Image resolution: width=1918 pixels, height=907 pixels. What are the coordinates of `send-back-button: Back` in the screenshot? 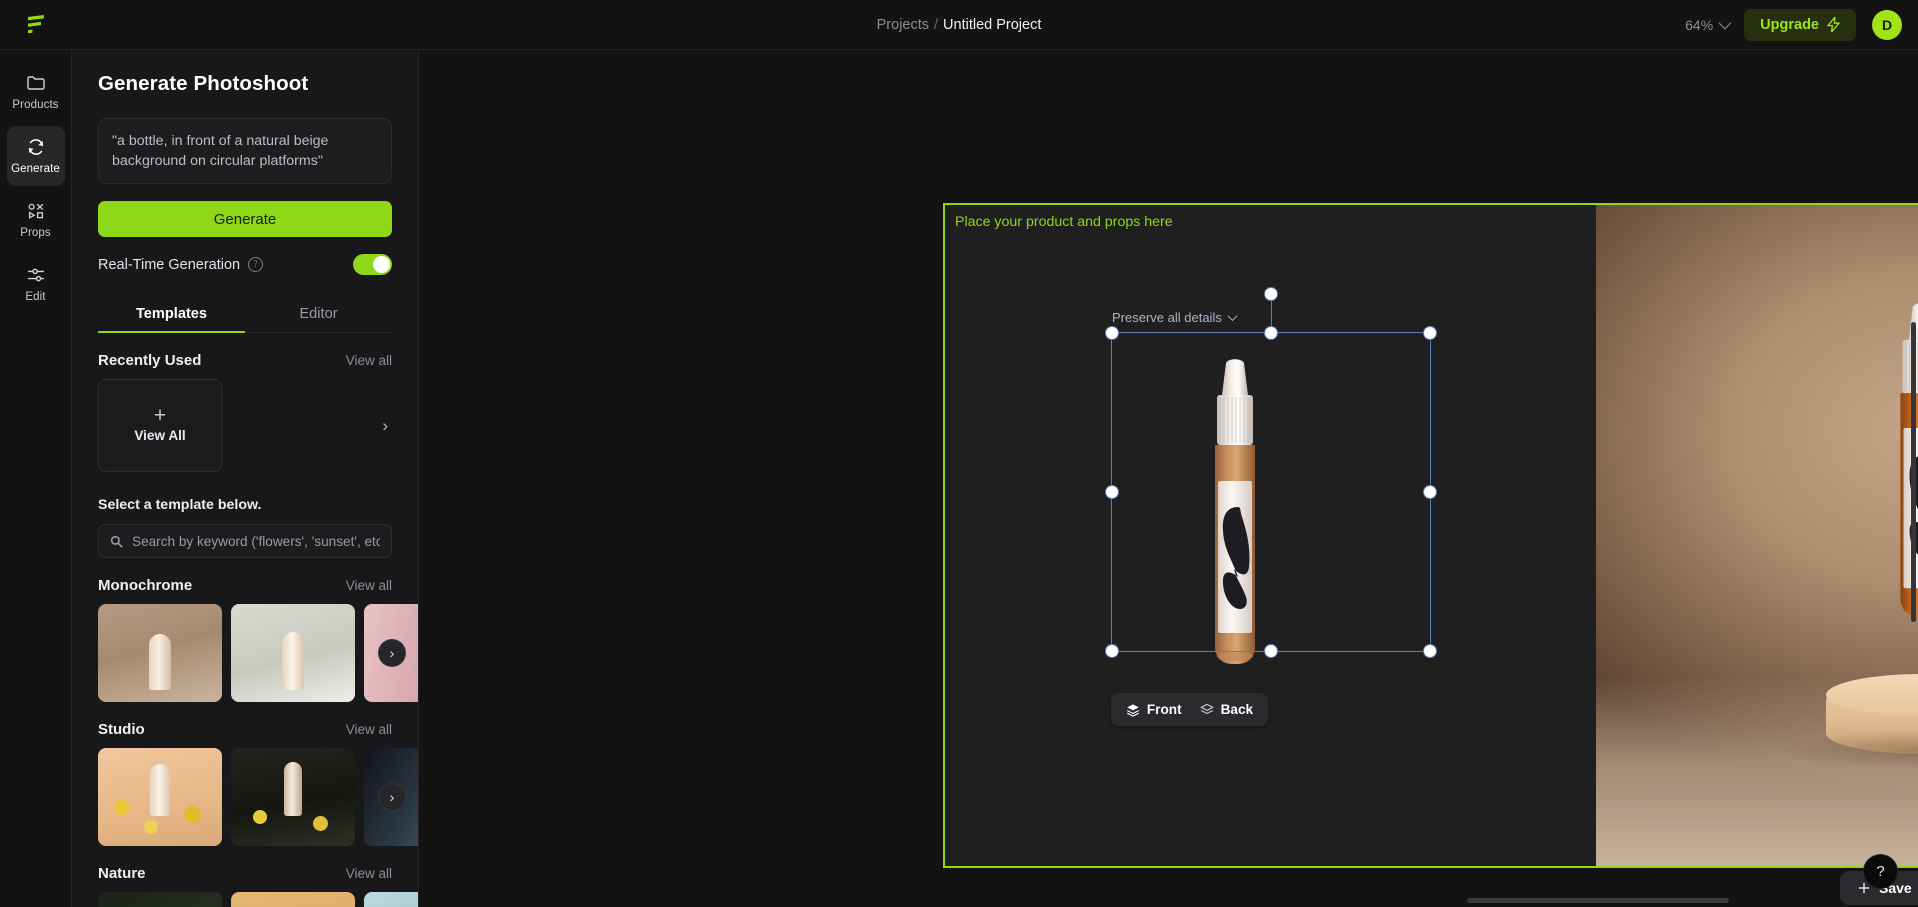 It's located at (1227, 709).